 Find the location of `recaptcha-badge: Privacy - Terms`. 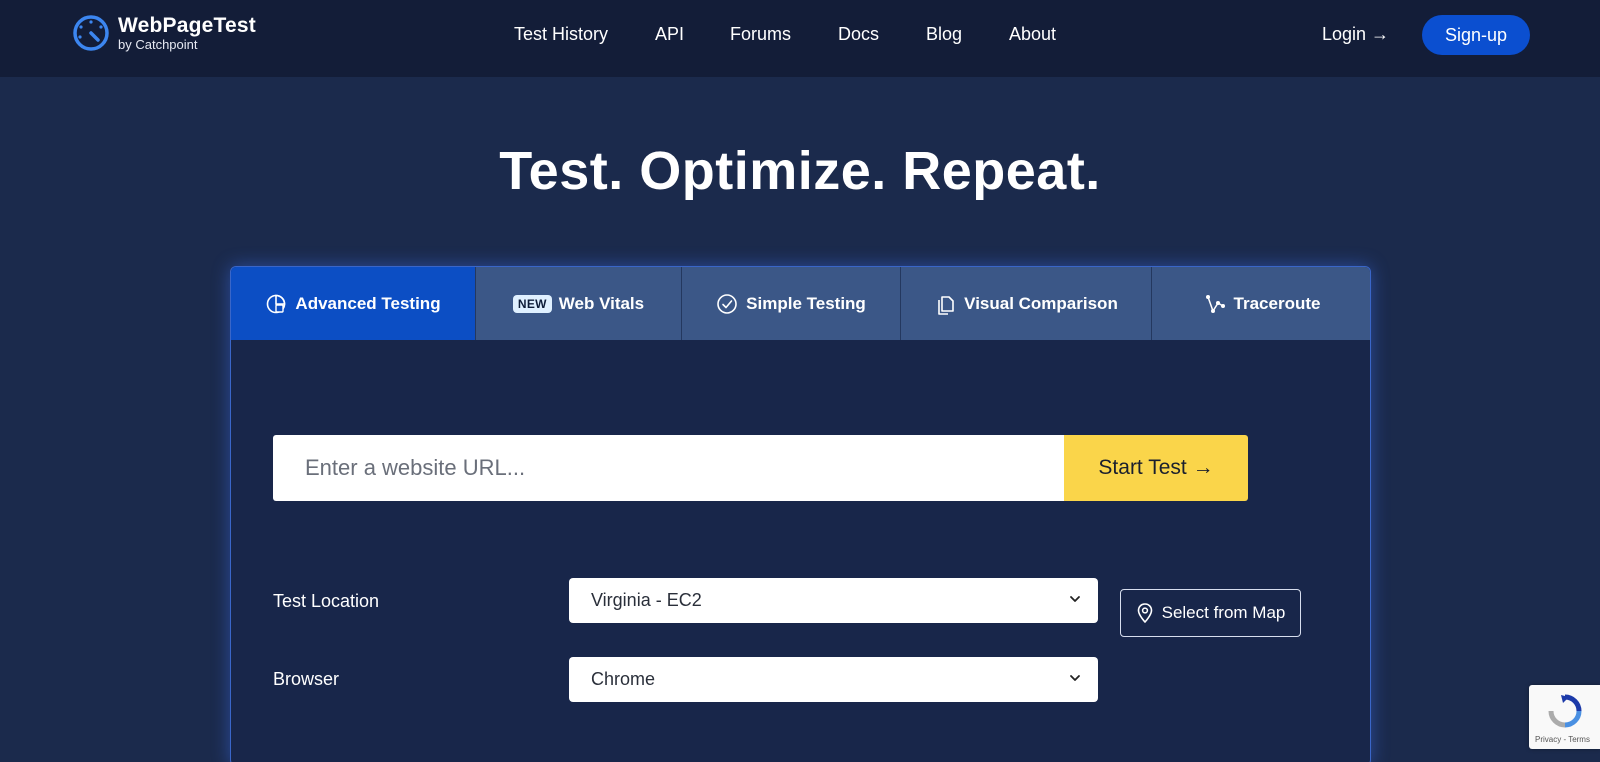

recaptcha-badge: Privacy - Terms is located at coordinates (1564, 717).